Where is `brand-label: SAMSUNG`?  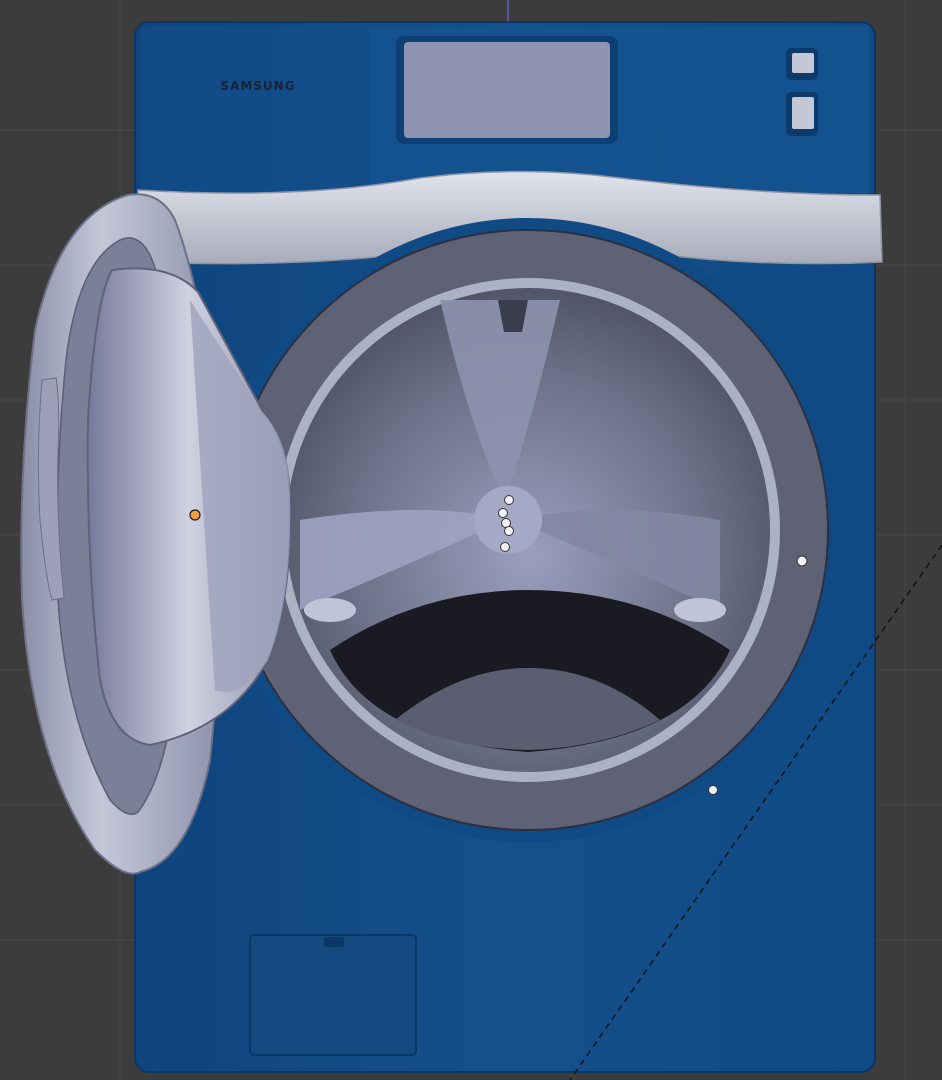 brand-label: SAMSUNG is located at coordinates (257, 86).